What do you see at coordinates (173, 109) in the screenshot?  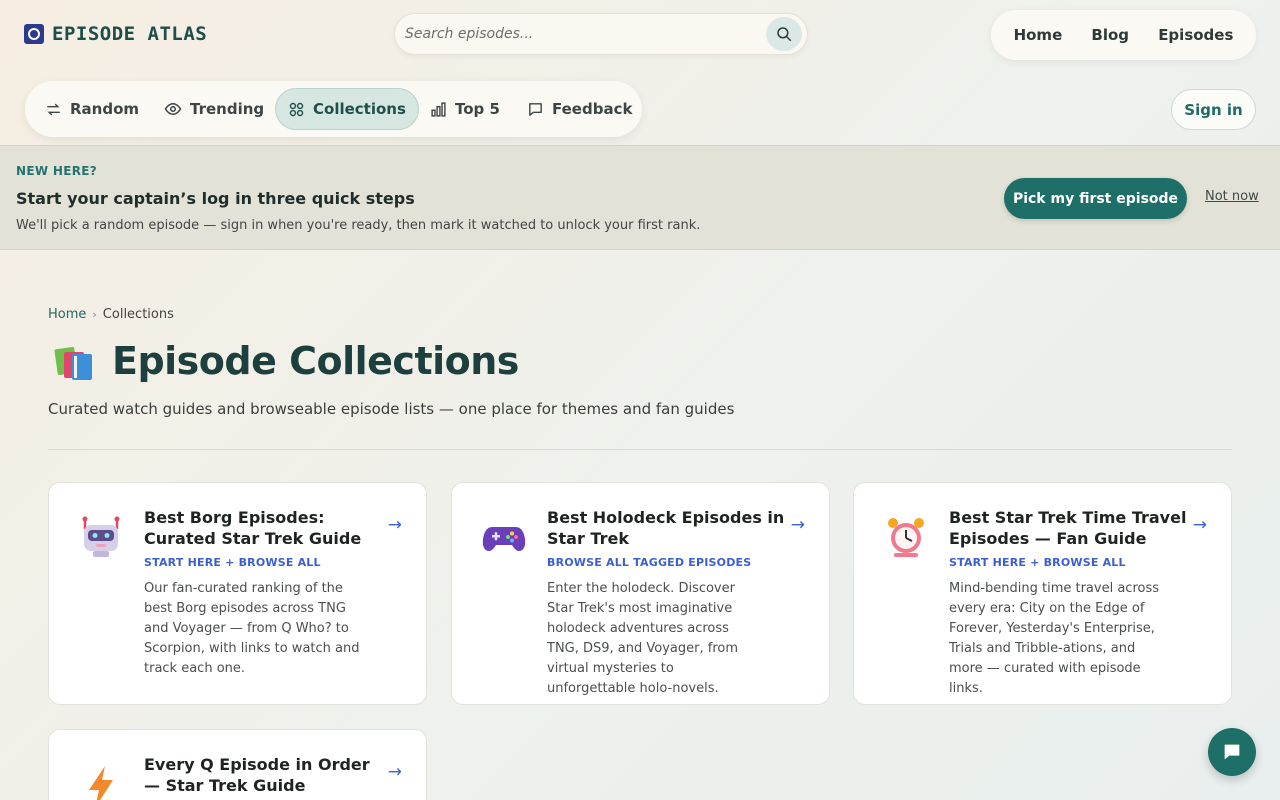 I see `eye-icon` at bounding box center [173, 109].